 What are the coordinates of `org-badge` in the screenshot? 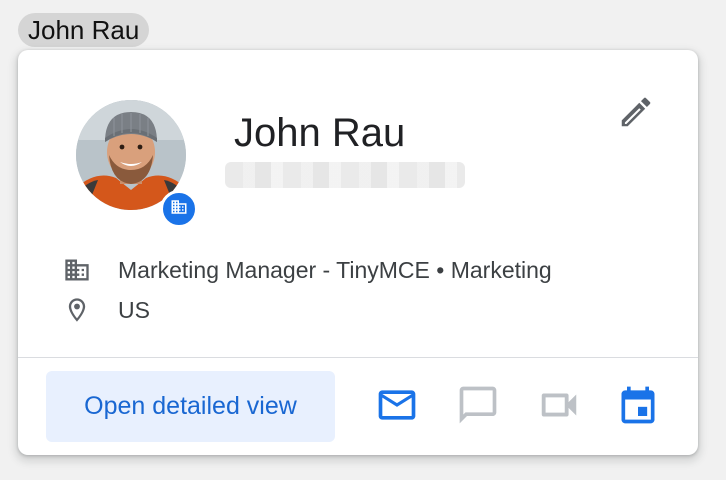 It's located at (179, 209).